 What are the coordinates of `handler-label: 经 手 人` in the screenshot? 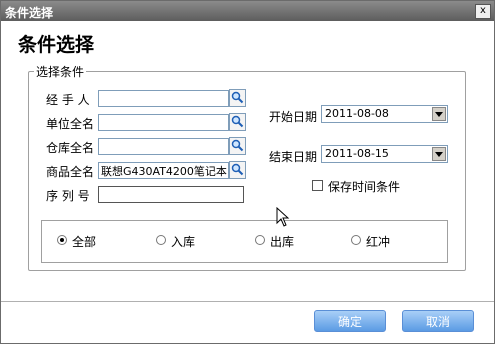 It's located at (68, 100).